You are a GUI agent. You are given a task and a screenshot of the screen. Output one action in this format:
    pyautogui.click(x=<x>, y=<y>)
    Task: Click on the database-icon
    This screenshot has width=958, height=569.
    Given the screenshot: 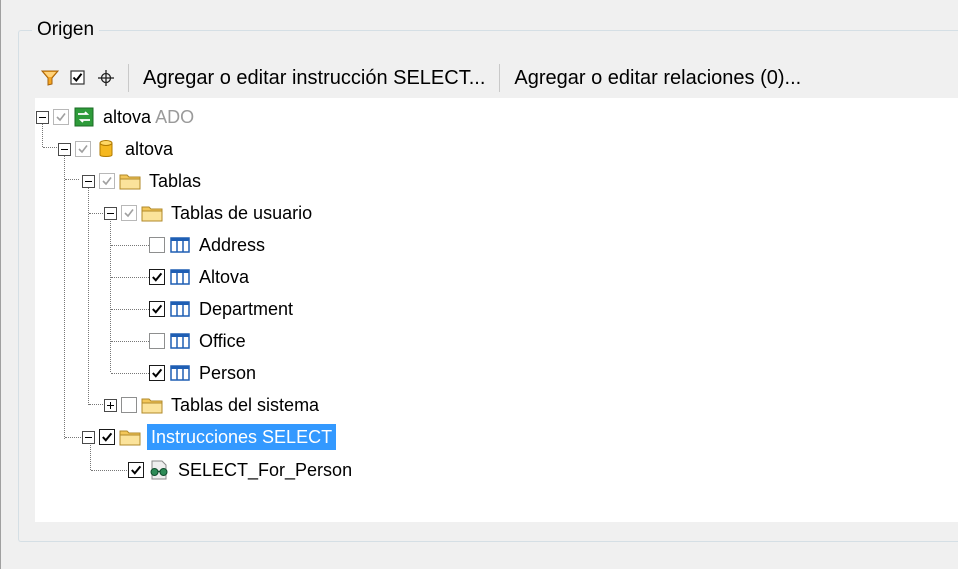 What is the action you would take?
    pyautogui.click(x=106, y=149)
    